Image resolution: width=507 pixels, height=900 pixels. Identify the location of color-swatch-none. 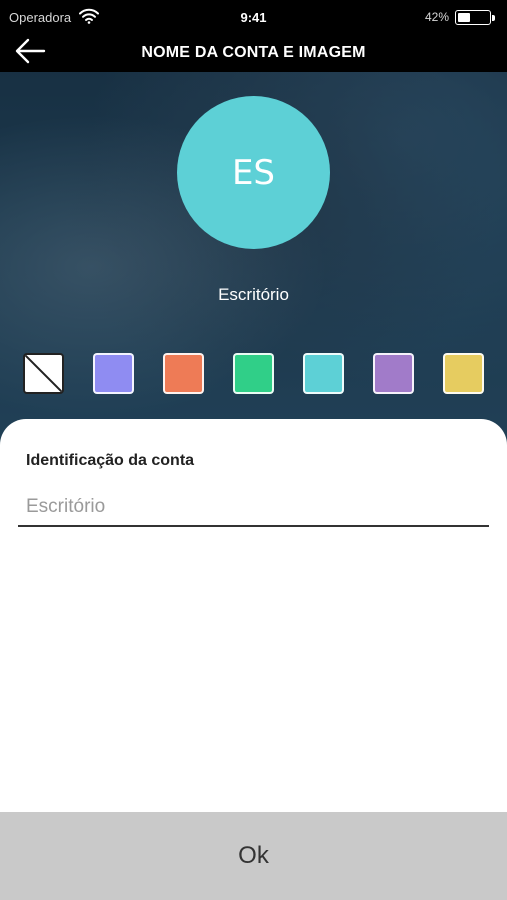
(43, 373).